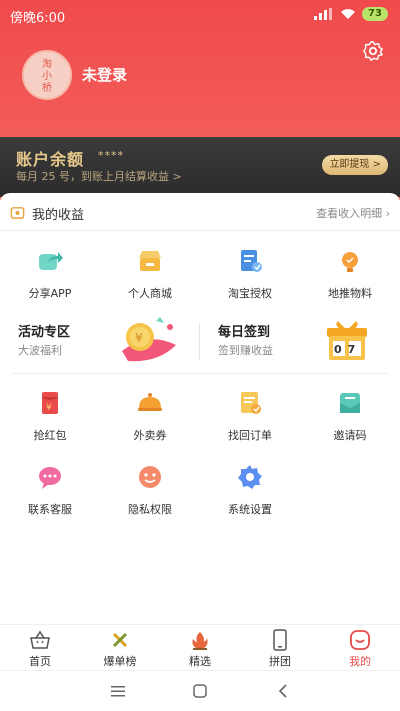  I want to click on system-settings-item: 系统设置, so click(250, 490).